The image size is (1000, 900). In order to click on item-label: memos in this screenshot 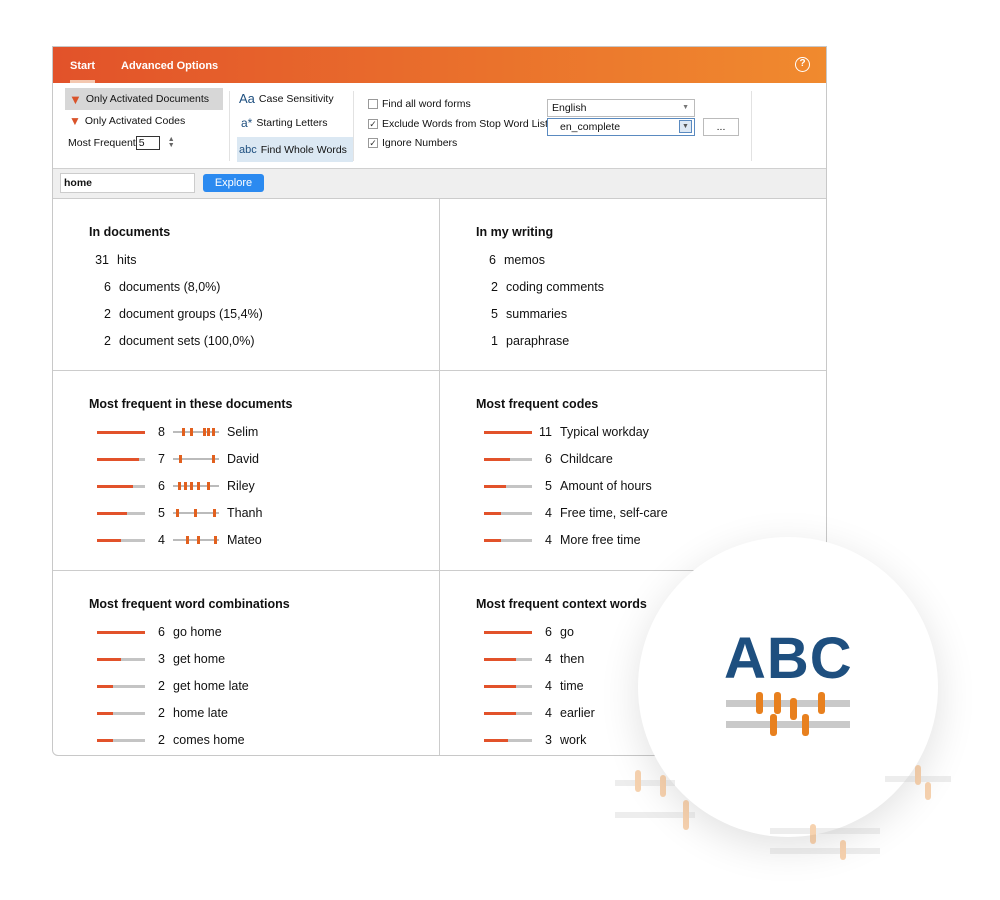, I will do `click(524, 260)`.